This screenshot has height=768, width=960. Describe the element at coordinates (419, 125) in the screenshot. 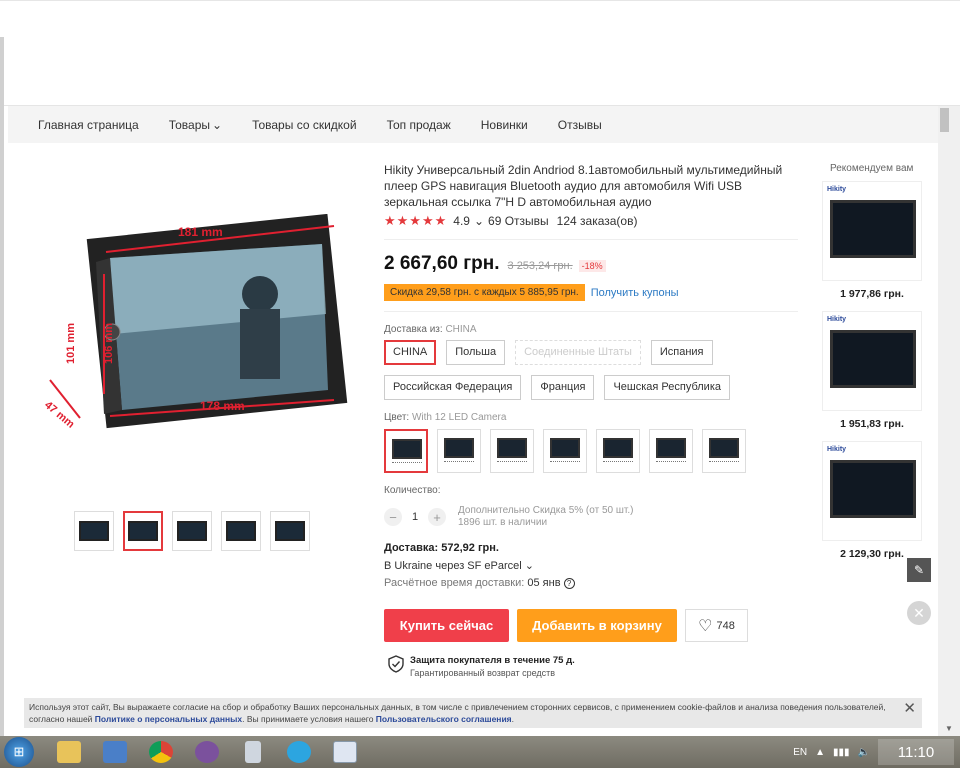

I see `nav-top-sales: Топ продаж` at that location.